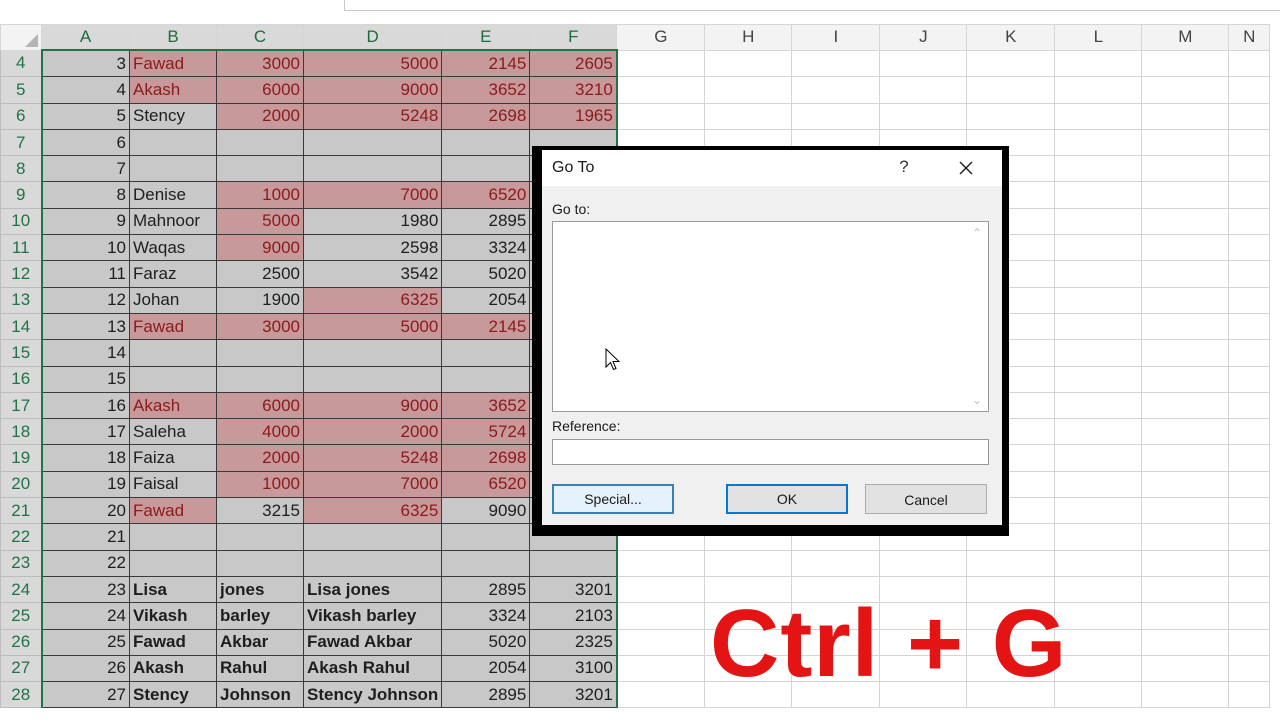  I want to click on row-header: 20, so click(21, 484).